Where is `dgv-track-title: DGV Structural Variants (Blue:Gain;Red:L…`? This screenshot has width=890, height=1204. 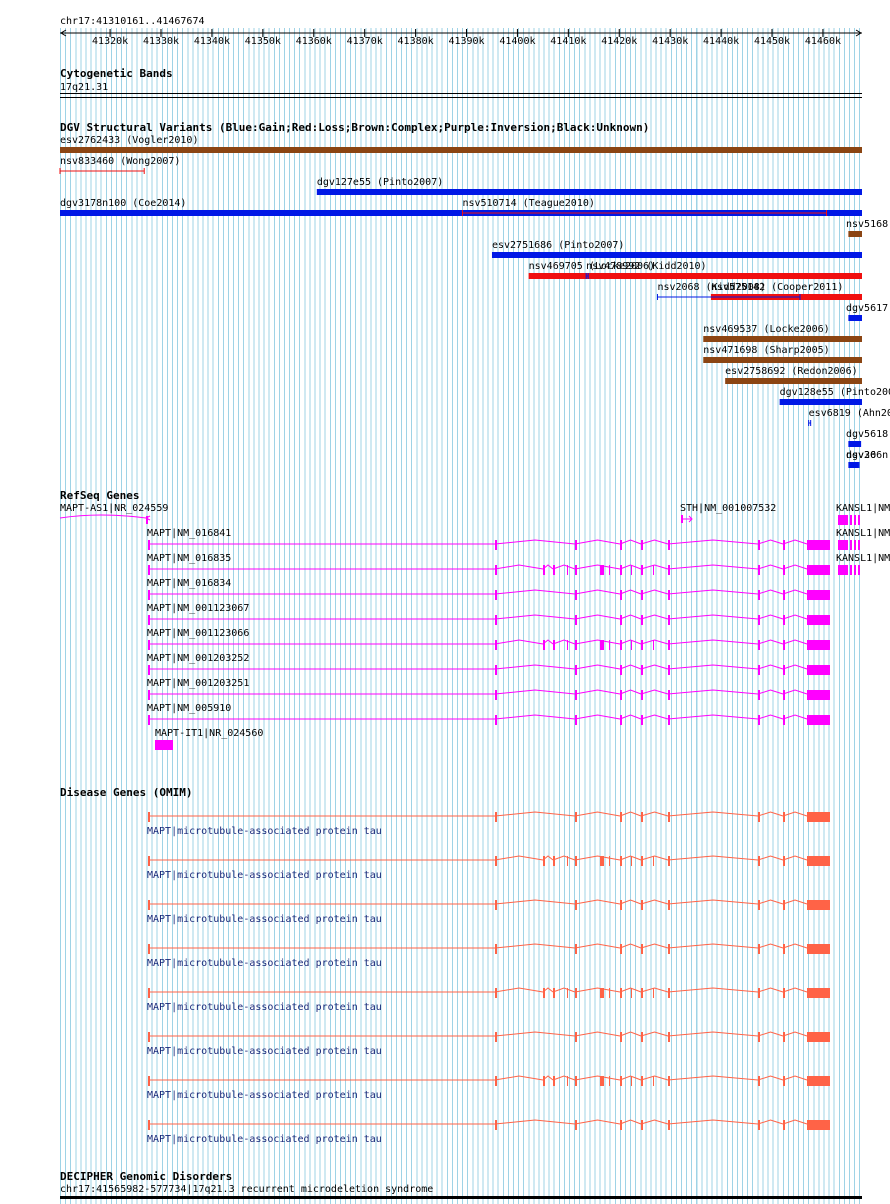 dgv-track-title: DGV Structural Variants (Blue:Gain;Red:L… is located at coordinates (354, 127).